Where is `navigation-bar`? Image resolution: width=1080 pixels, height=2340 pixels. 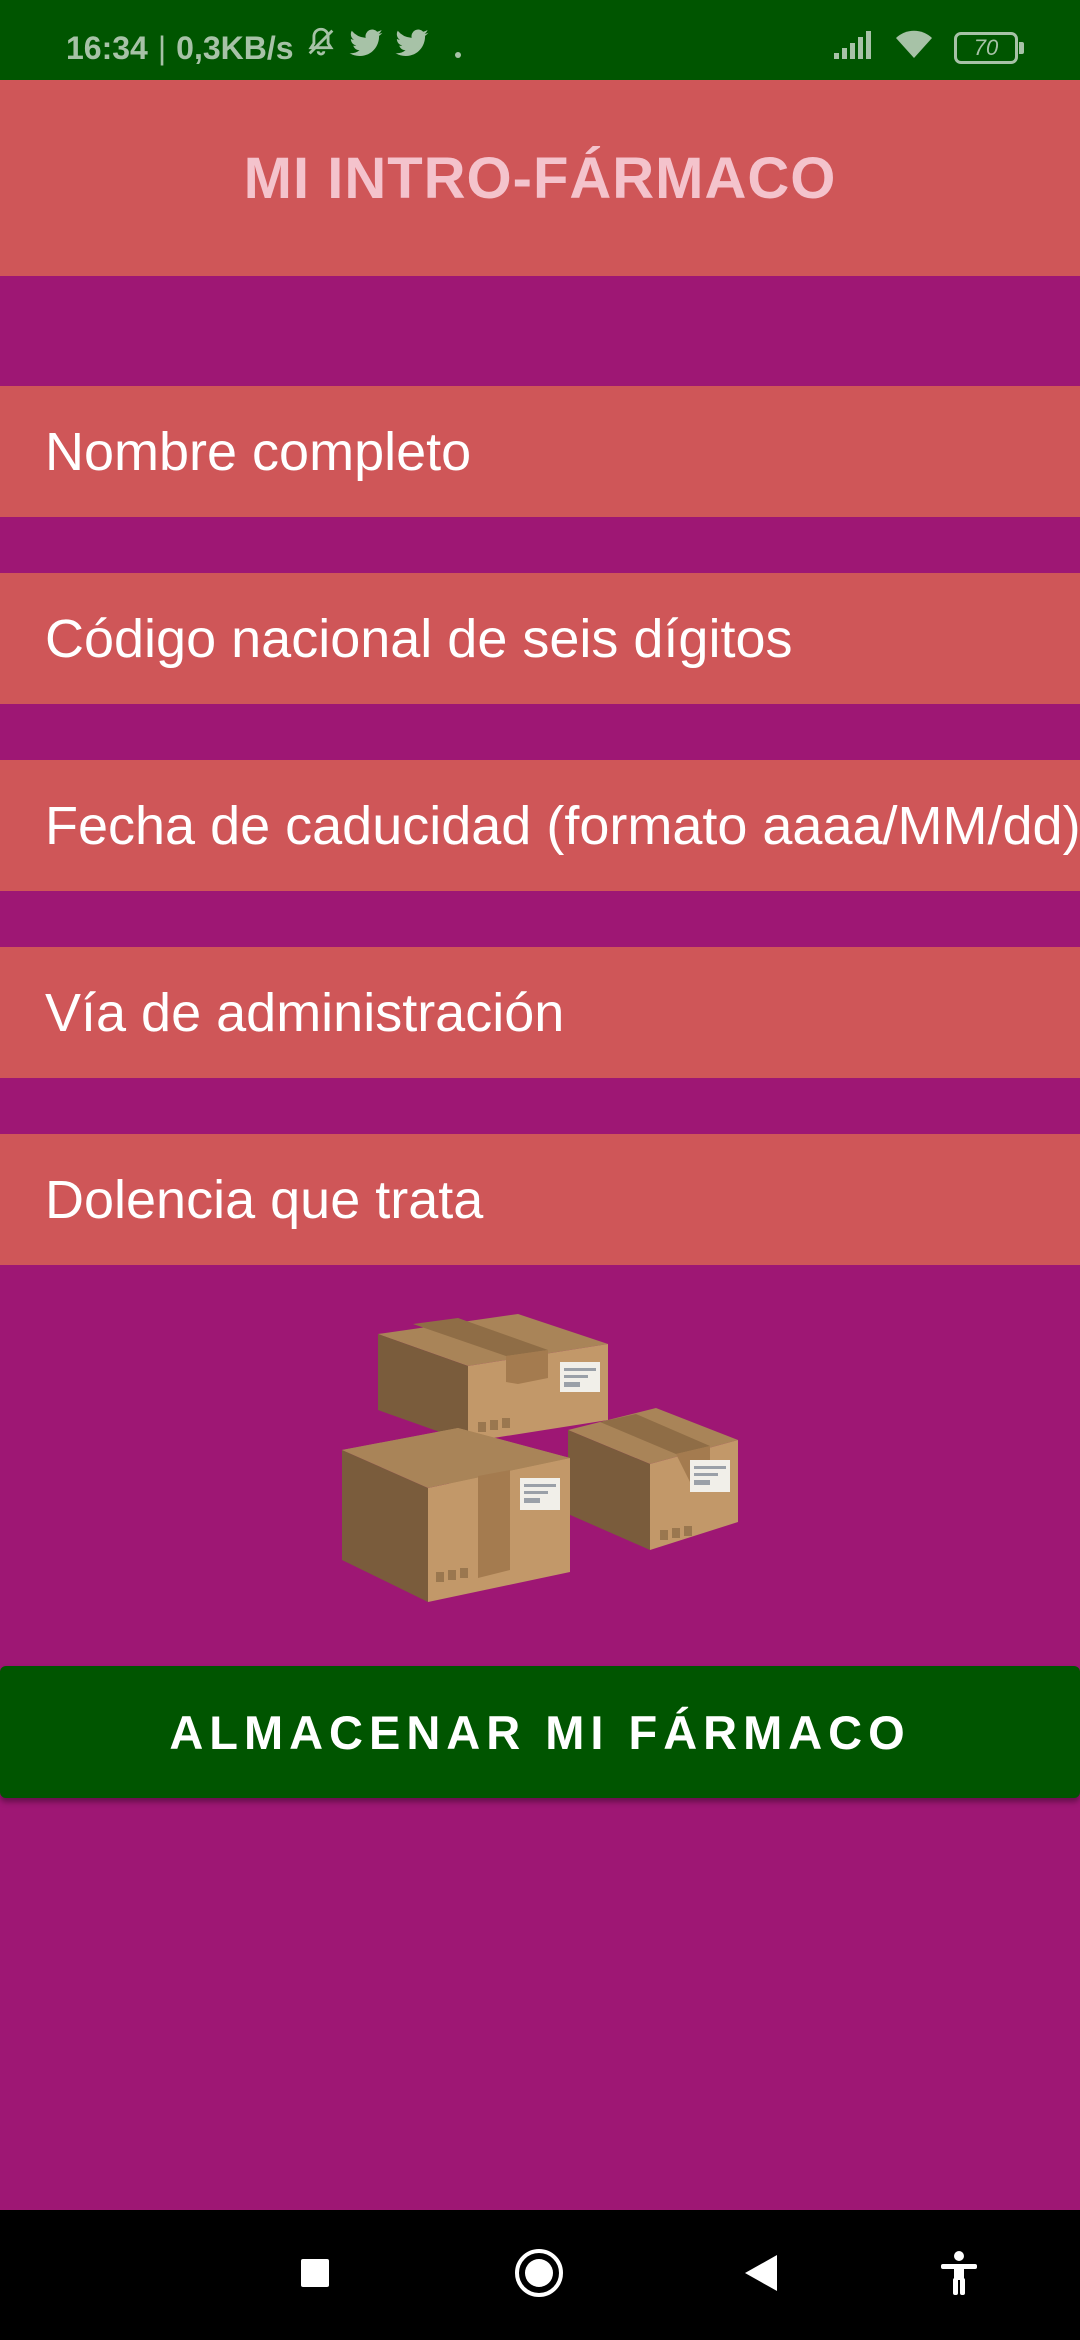 navigation-bar is located at coordinates (540, 2275).